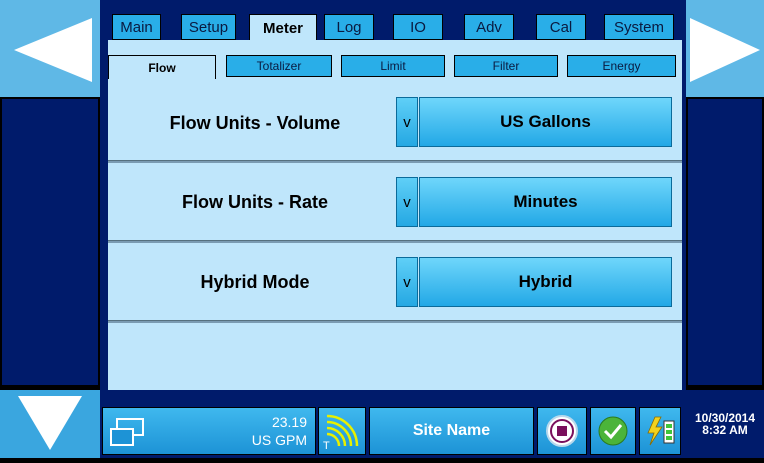  Describe the element at coordinates (407, 202) in the screenshot. I see `dropdown-toggle-flow-rate: v` at that location.